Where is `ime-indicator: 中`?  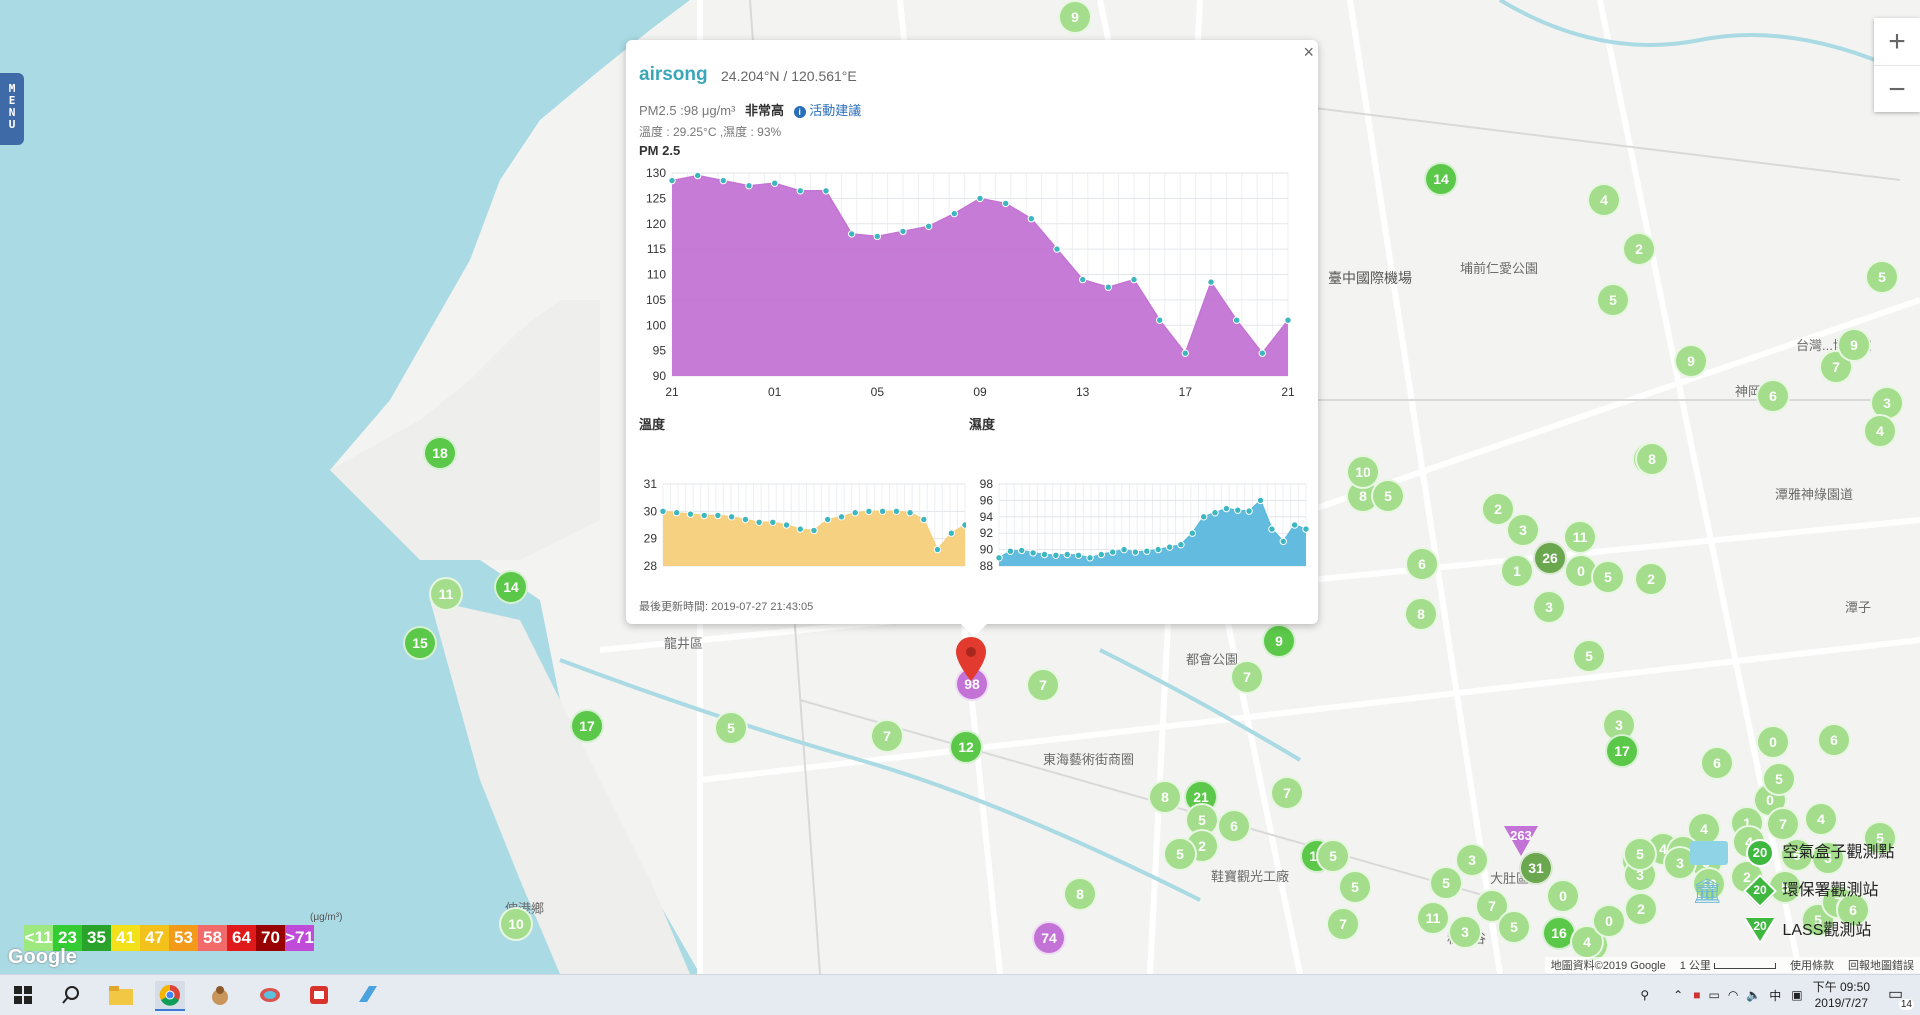
ime-indicator: 中 is located at coordinates (1775, 995).